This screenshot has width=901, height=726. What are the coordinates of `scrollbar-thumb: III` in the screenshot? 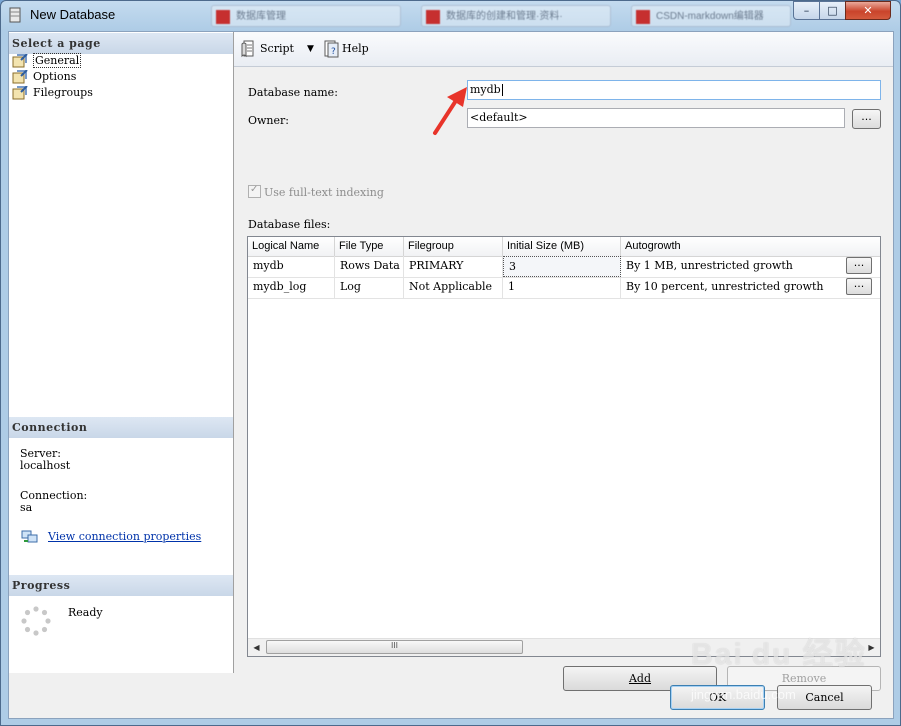 It's located at (394, 647).